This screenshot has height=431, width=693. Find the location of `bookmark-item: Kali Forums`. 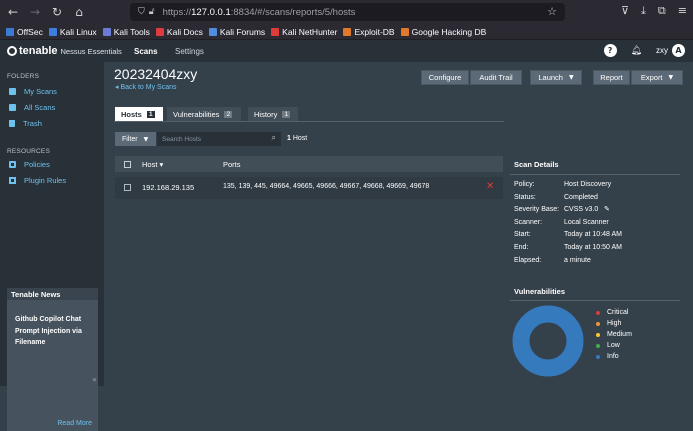

bookmark-item: Kali Forums is located at coordinates (236, 32).